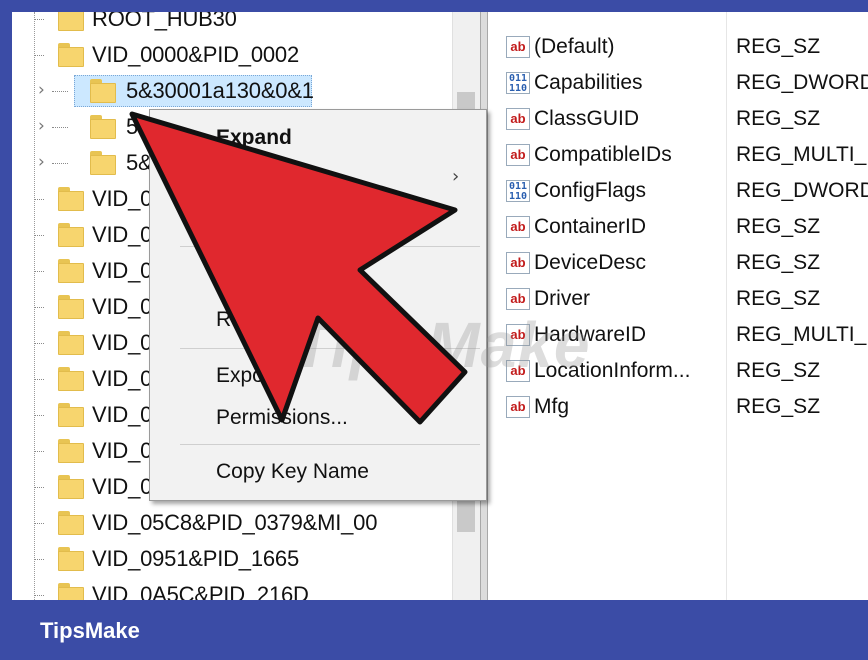  Describe the element at coordinates (254, 138) in the screenshot. I see `menu-item-expand: Expand` at that location.